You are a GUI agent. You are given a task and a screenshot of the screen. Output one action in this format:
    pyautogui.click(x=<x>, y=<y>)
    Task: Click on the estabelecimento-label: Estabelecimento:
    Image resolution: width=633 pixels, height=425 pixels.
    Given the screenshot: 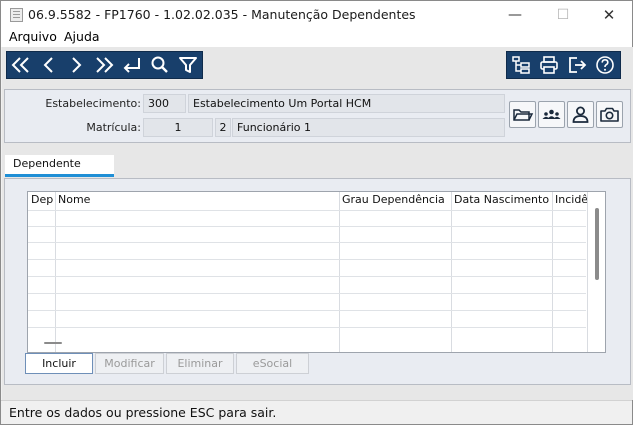 What is the action you would take?
    pyautogui.click(x=93, y=103)
    